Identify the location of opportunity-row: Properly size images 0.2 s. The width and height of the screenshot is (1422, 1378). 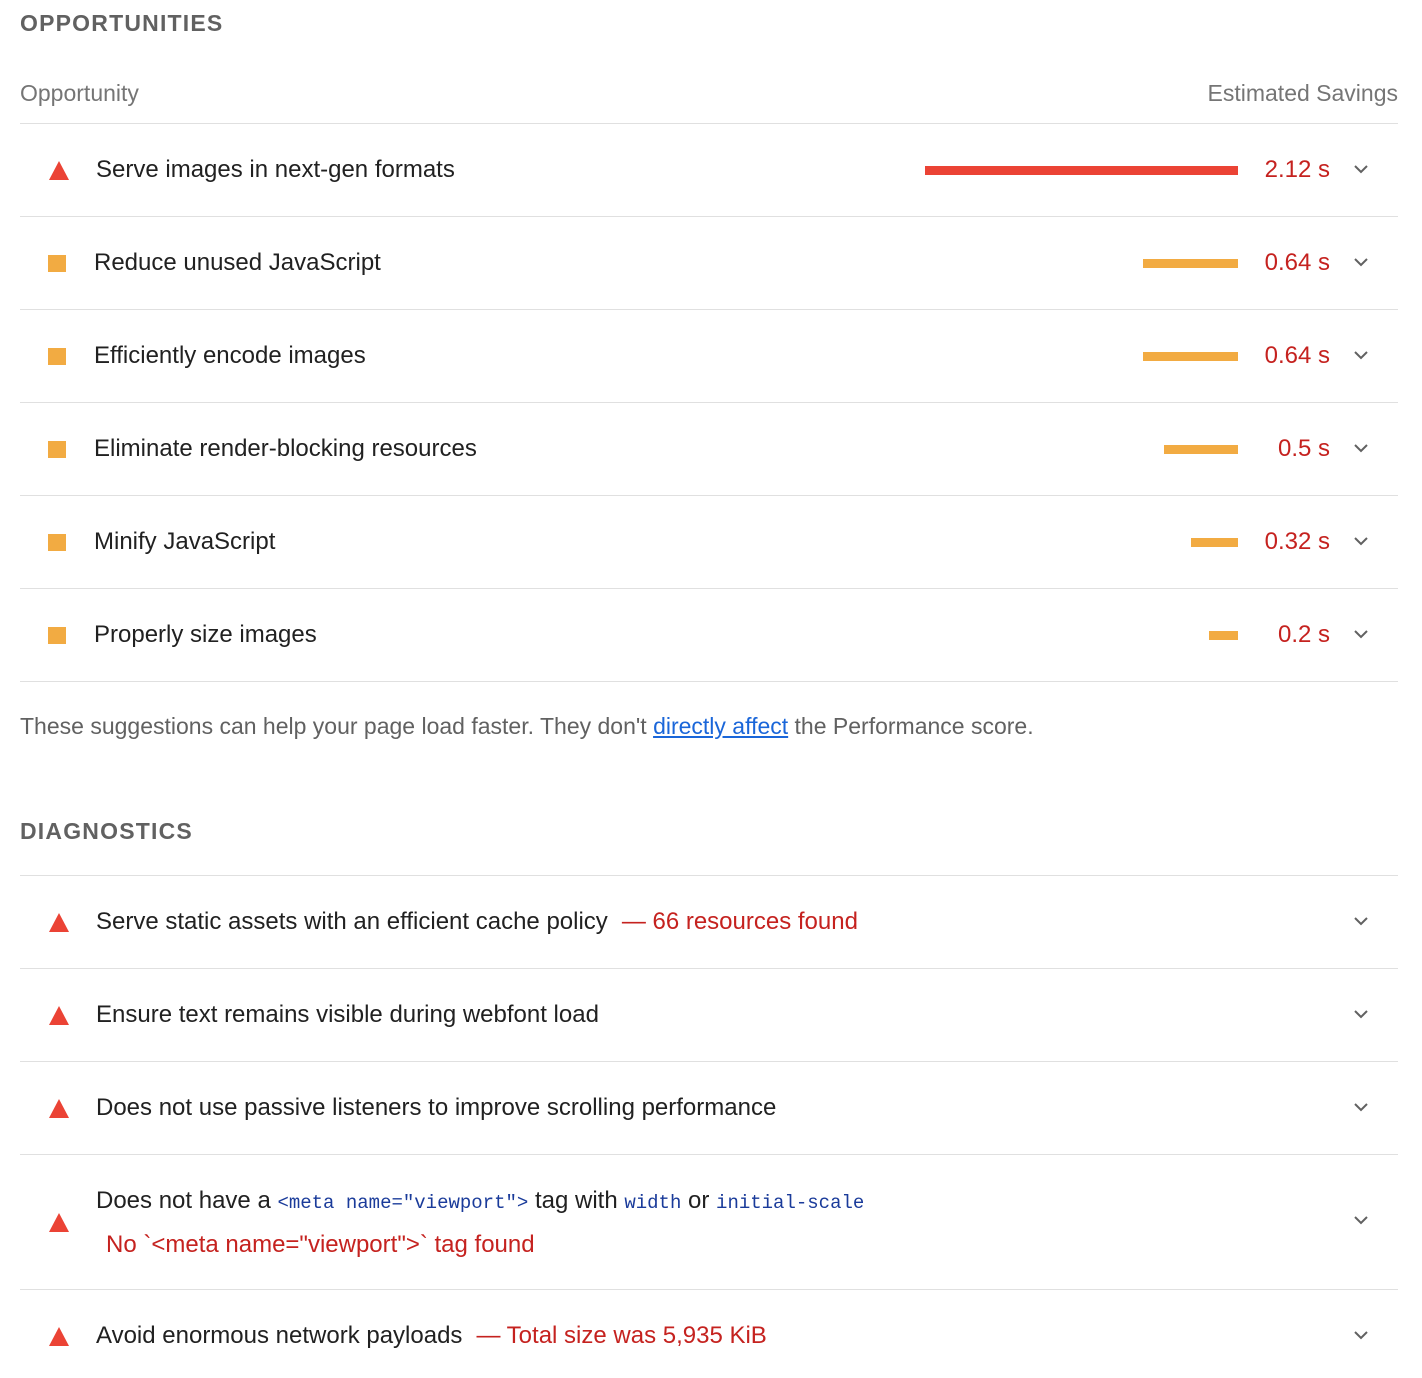
(709, 635).